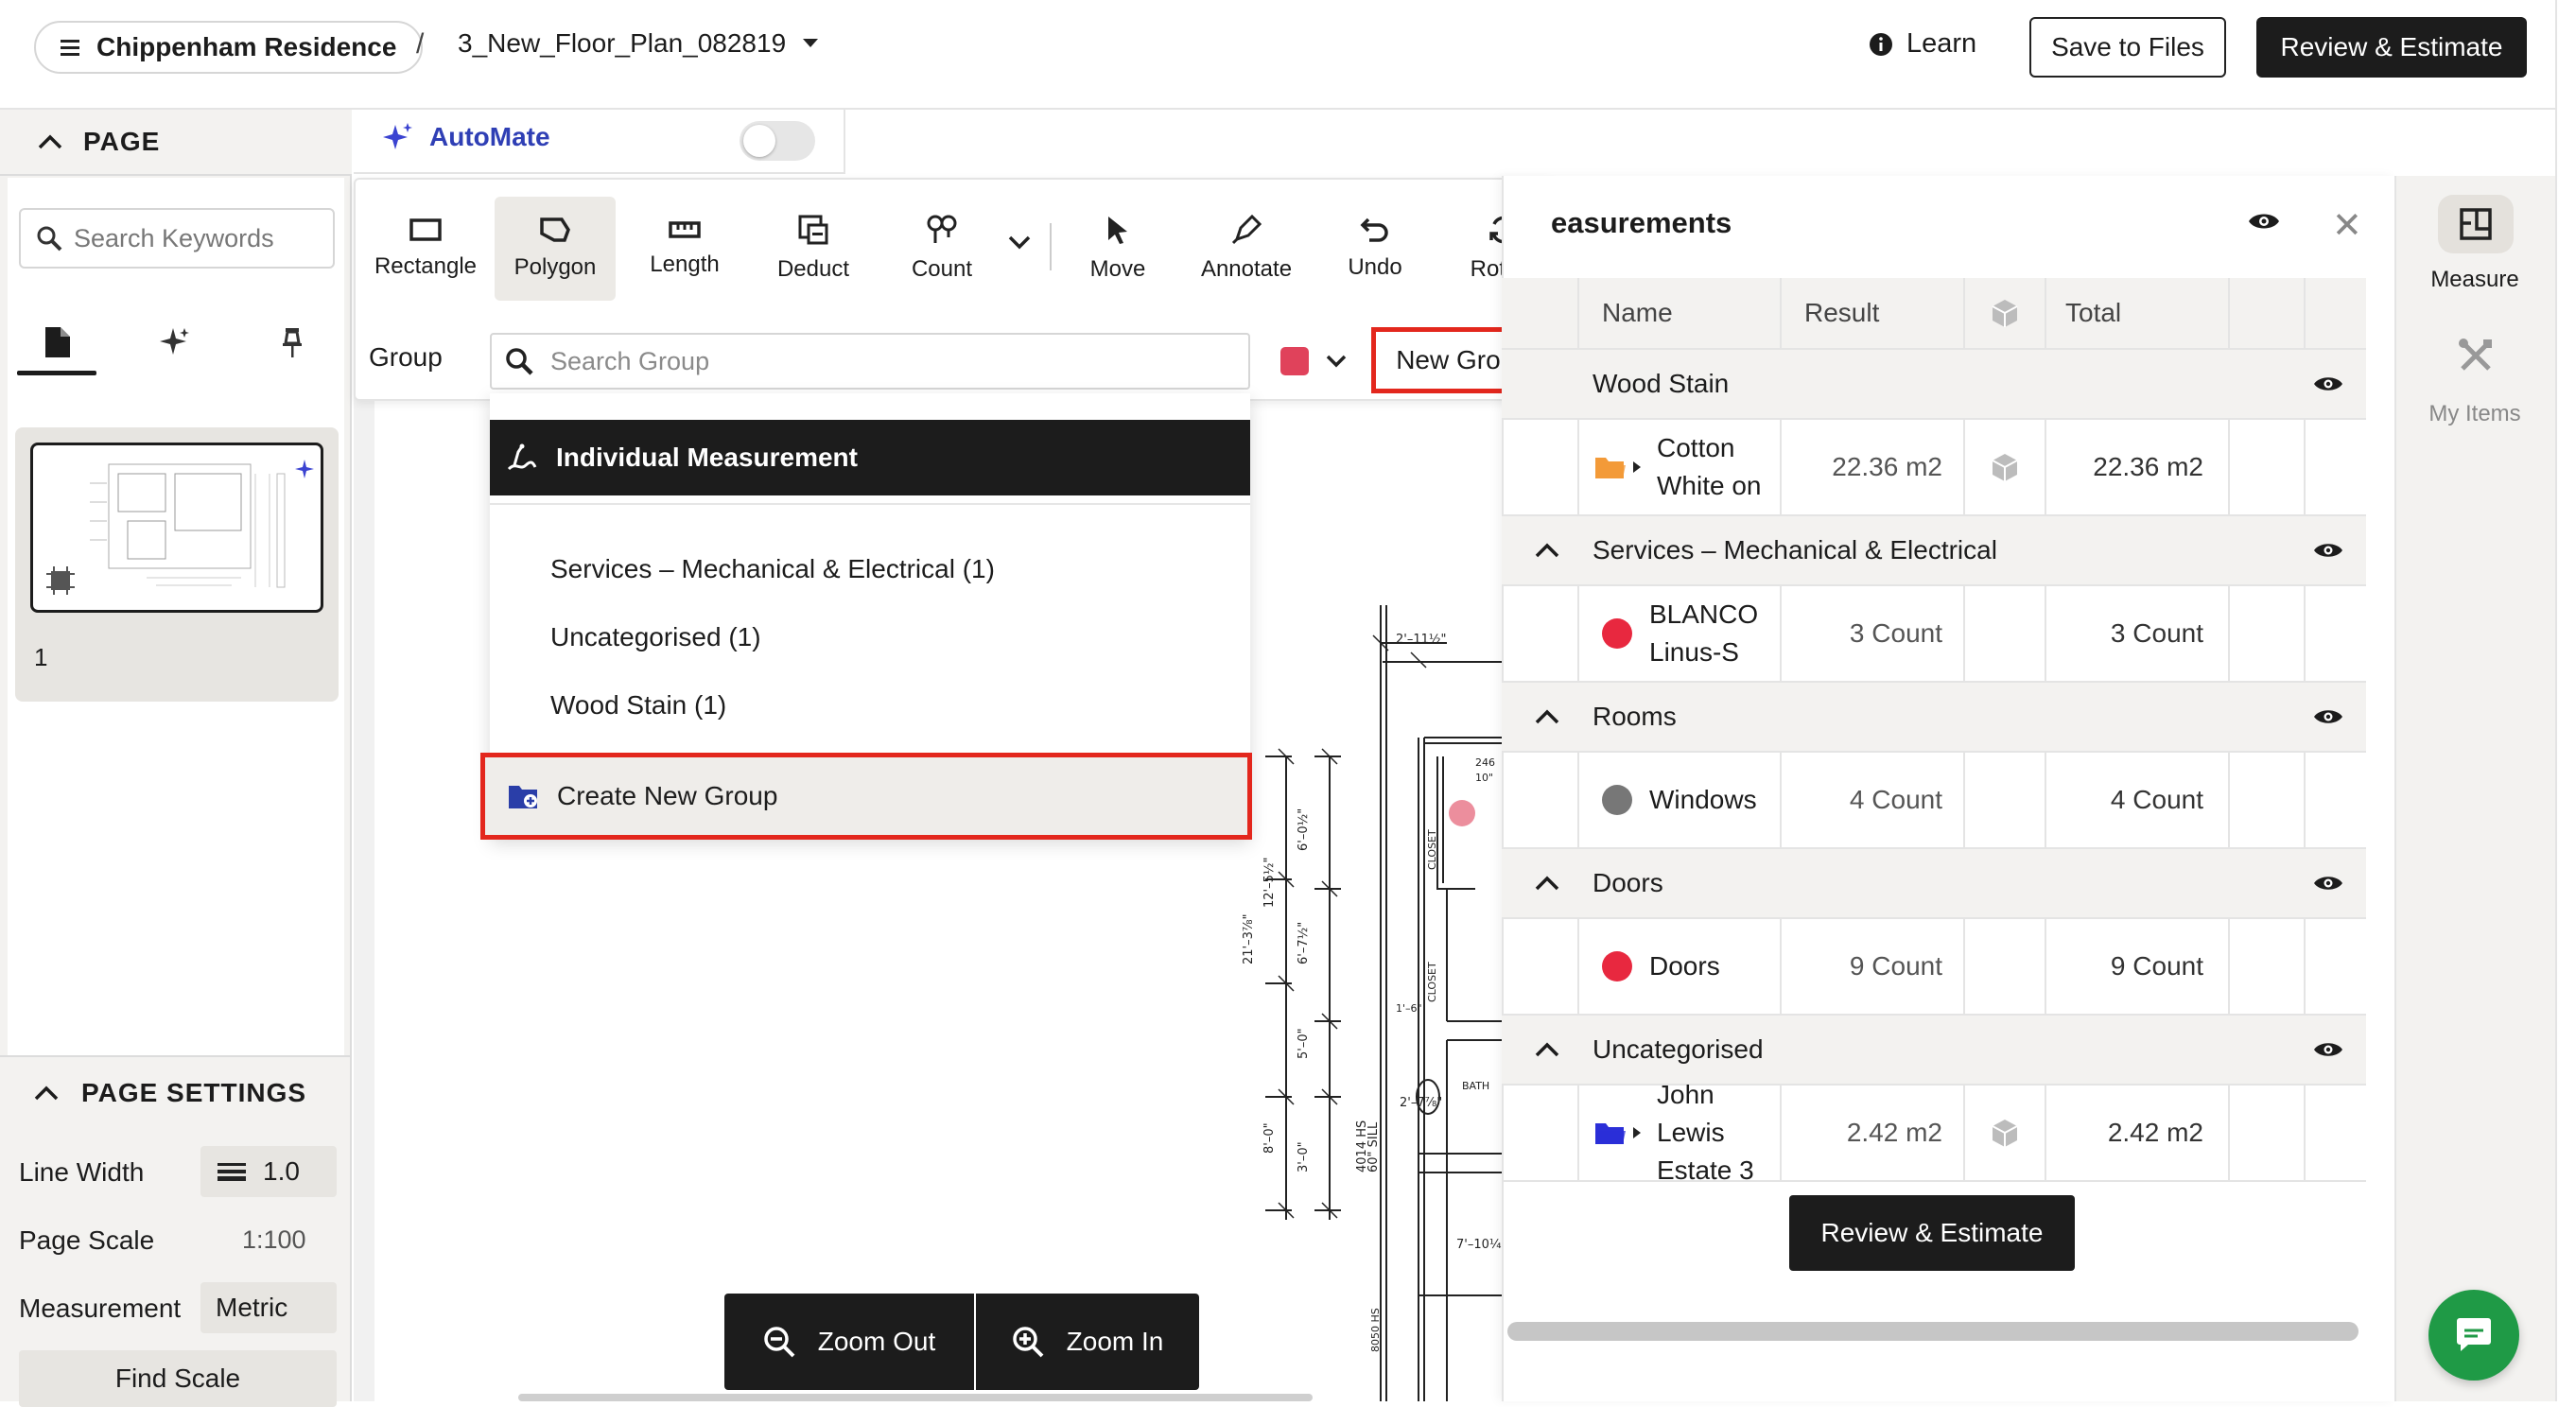 This screenshot has height=1407, width=2576. I want to click on group-header-row: Uncategorised, so click(1934, 1051).